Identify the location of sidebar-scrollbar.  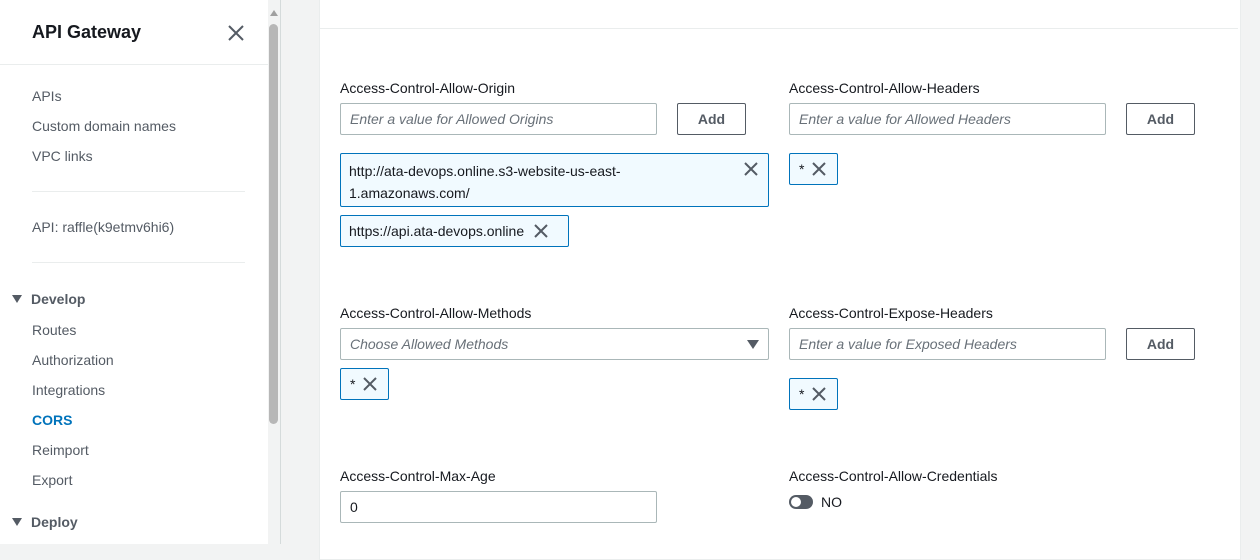
(274, 272).